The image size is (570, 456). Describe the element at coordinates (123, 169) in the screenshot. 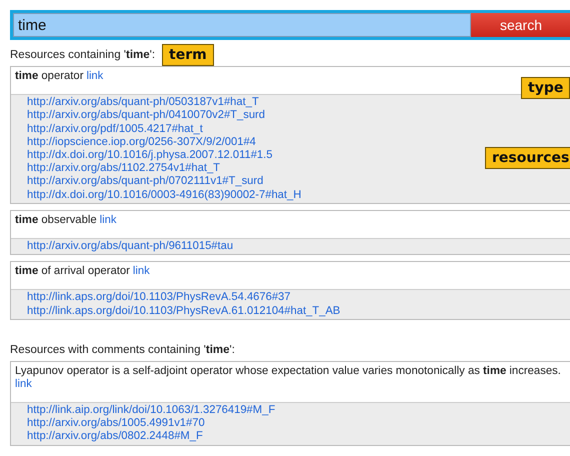

I see `resource-link: http://arxiv.org/abs/1102.2754v1#hat_T` at that location.